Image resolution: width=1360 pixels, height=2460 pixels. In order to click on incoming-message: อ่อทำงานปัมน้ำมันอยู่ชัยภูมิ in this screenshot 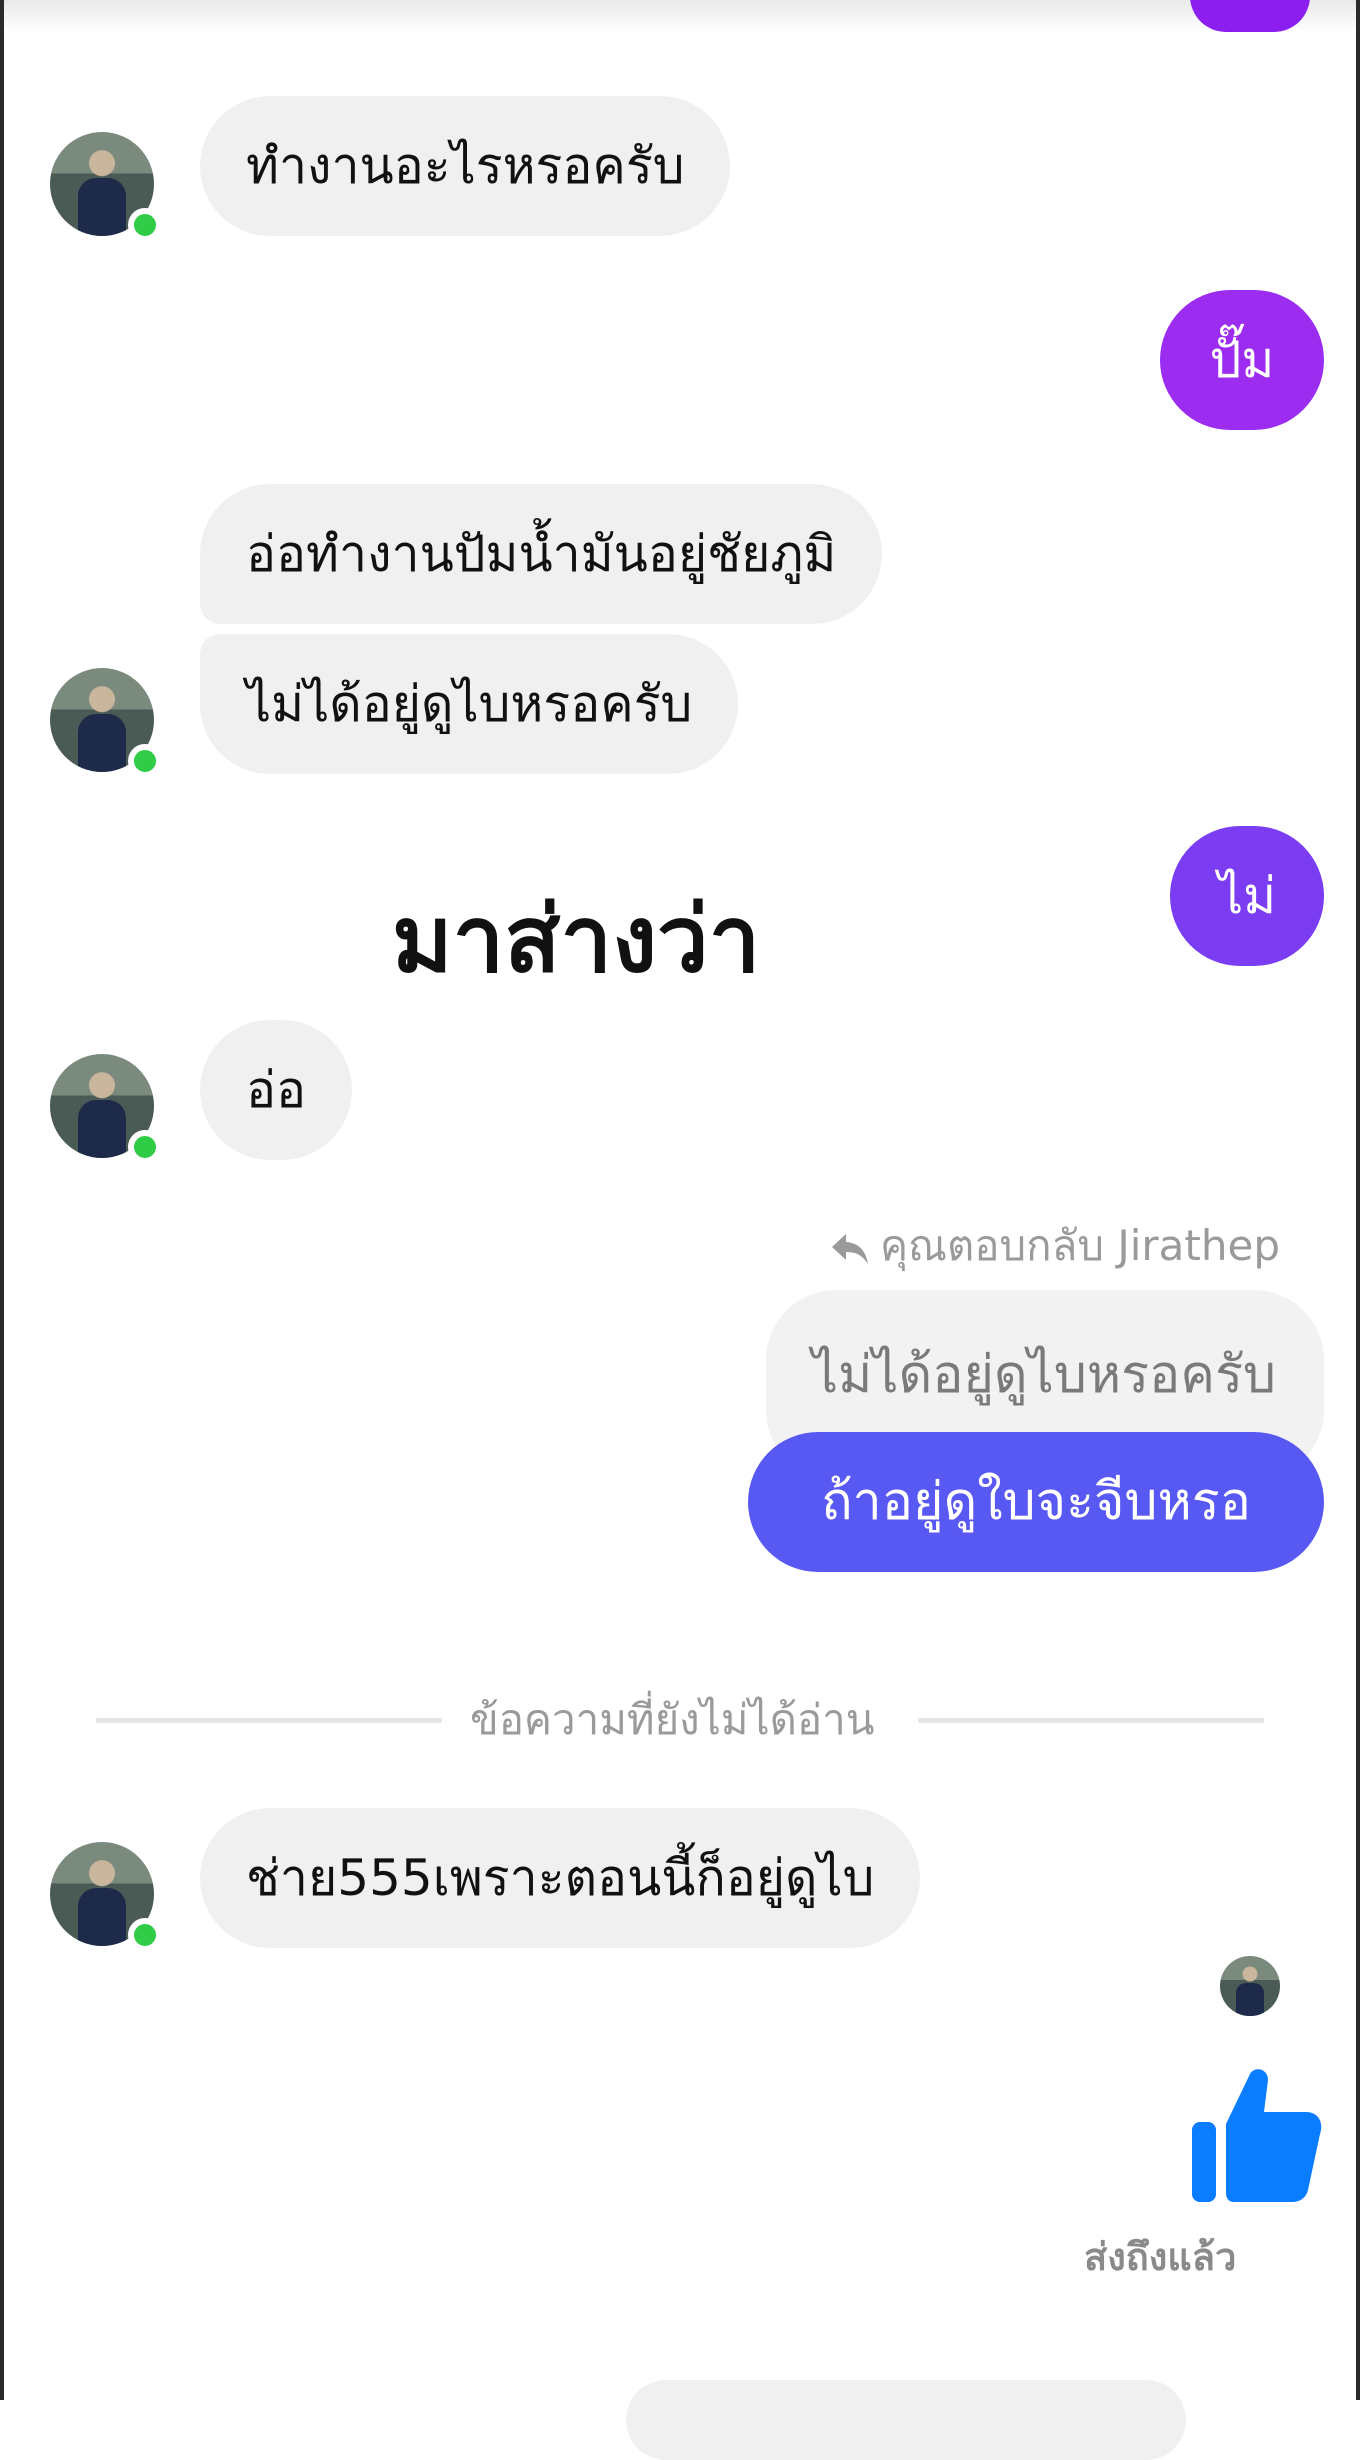, I will do `click(541, 554)`.